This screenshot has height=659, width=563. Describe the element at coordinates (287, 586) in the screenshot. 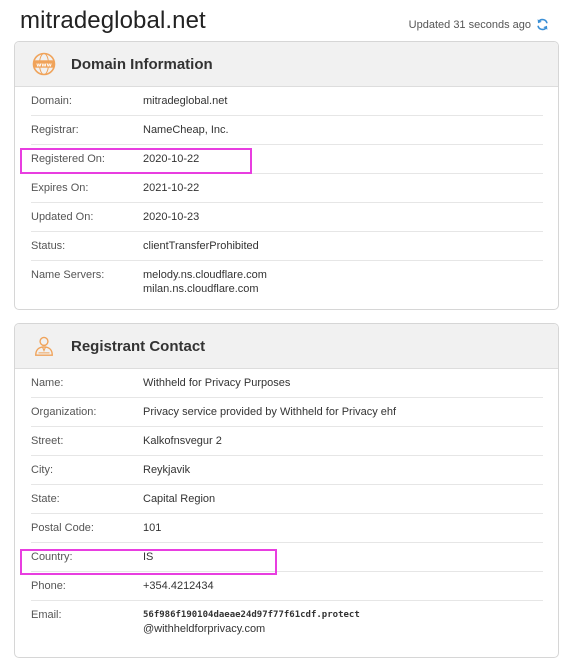

I see `phone-row: Phone: +354.4212434` at that location.